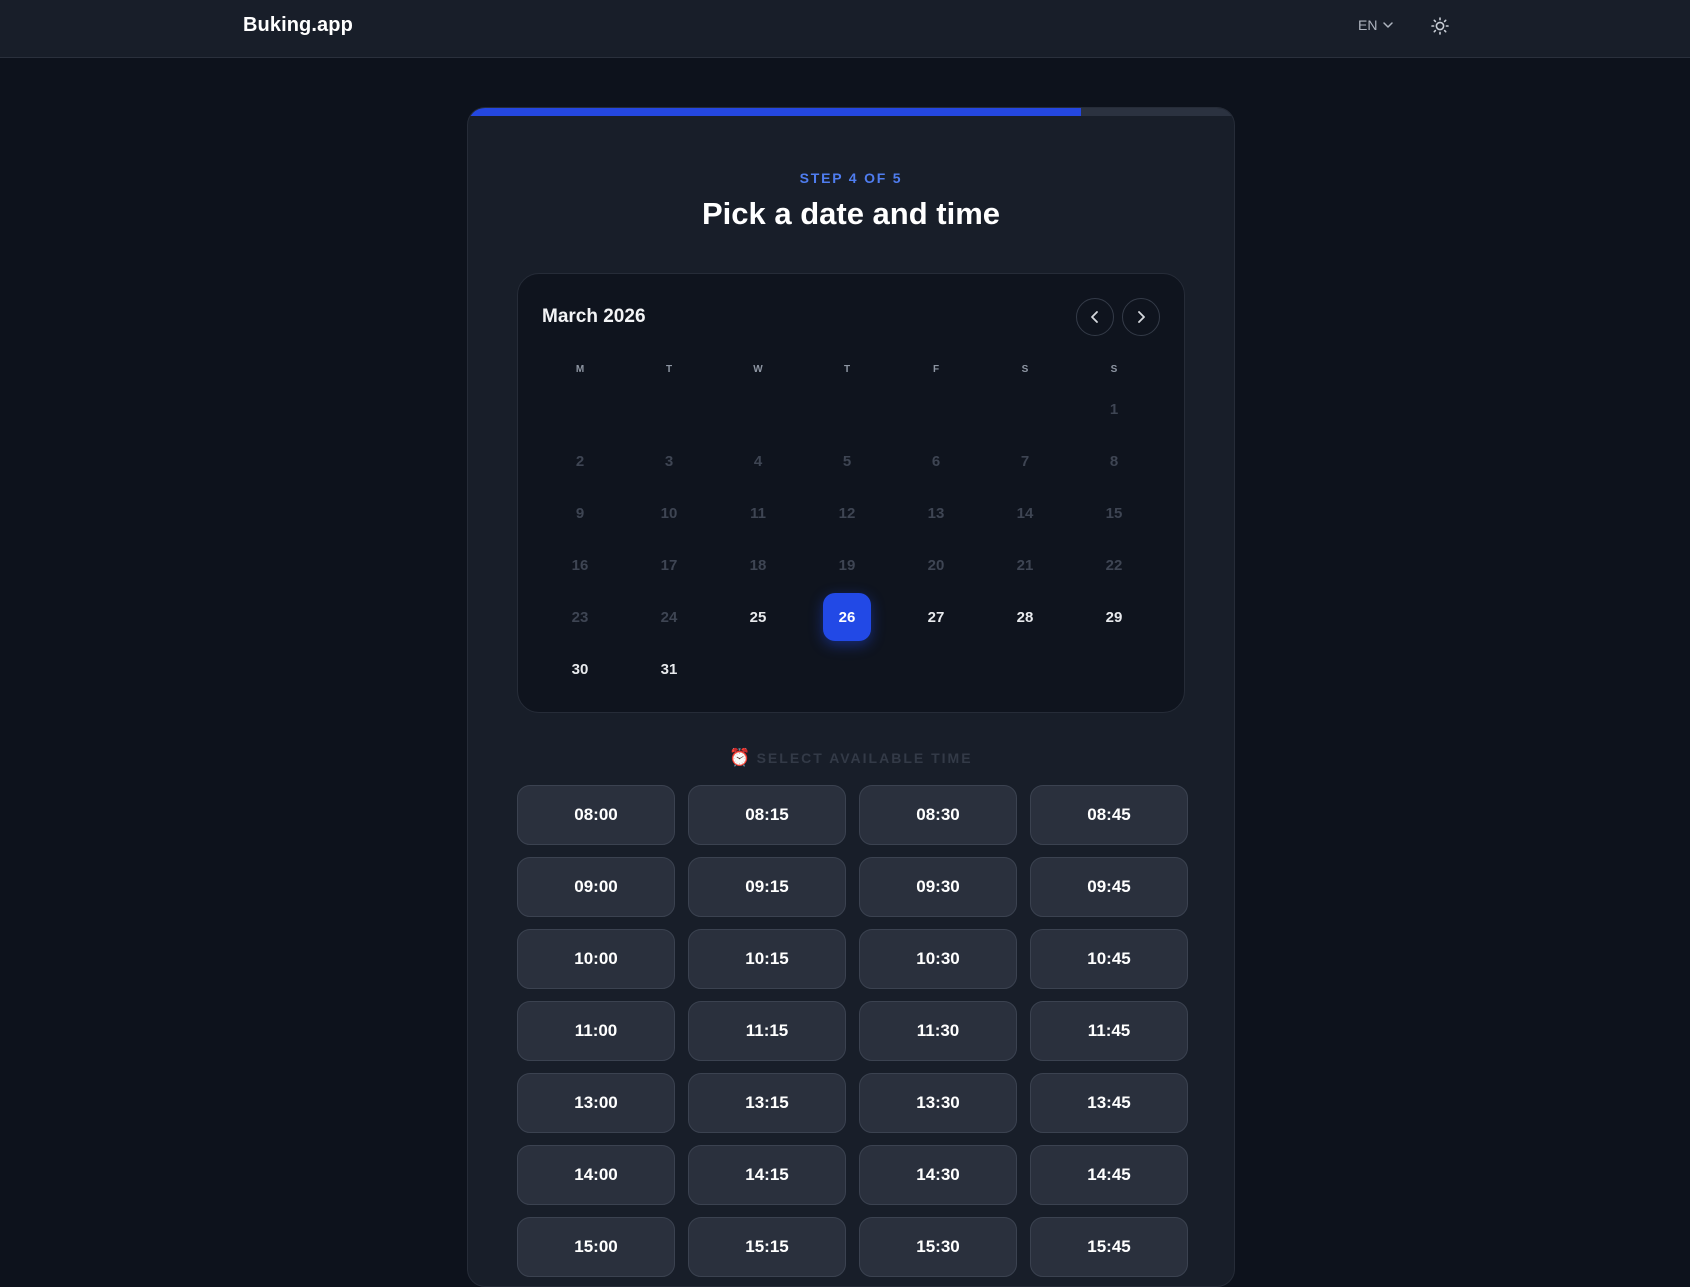 This screenshot has width=1690, height=1287. What do you see at coordinates (580, 513) in the screenshot?
I see `calendar-day: 9` at bounding box center [580, 513].